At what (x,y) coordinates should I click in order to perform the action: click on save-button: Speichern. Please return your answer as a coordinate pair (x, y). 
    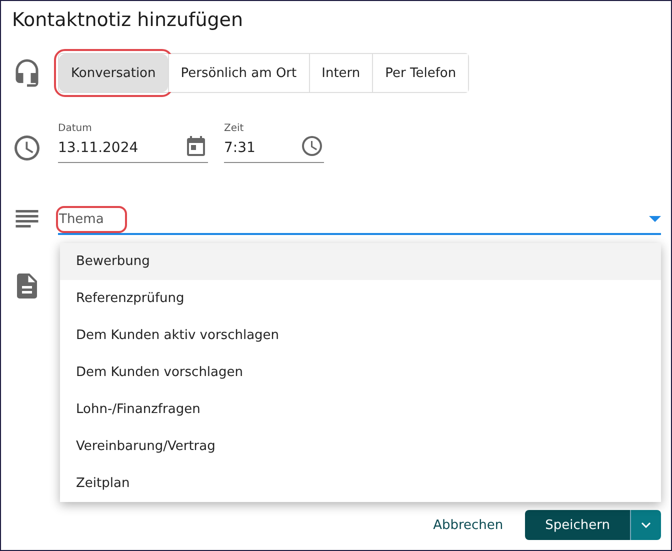
    Looking at the image, I should click on (577, 525).